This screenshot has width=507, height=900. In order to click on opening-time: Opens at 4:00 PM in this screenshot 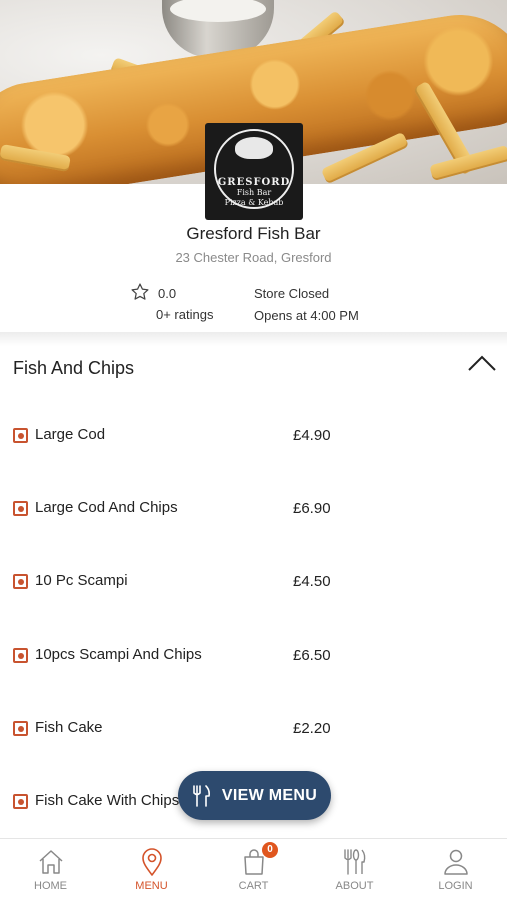, I will do `click(306, 315)`.